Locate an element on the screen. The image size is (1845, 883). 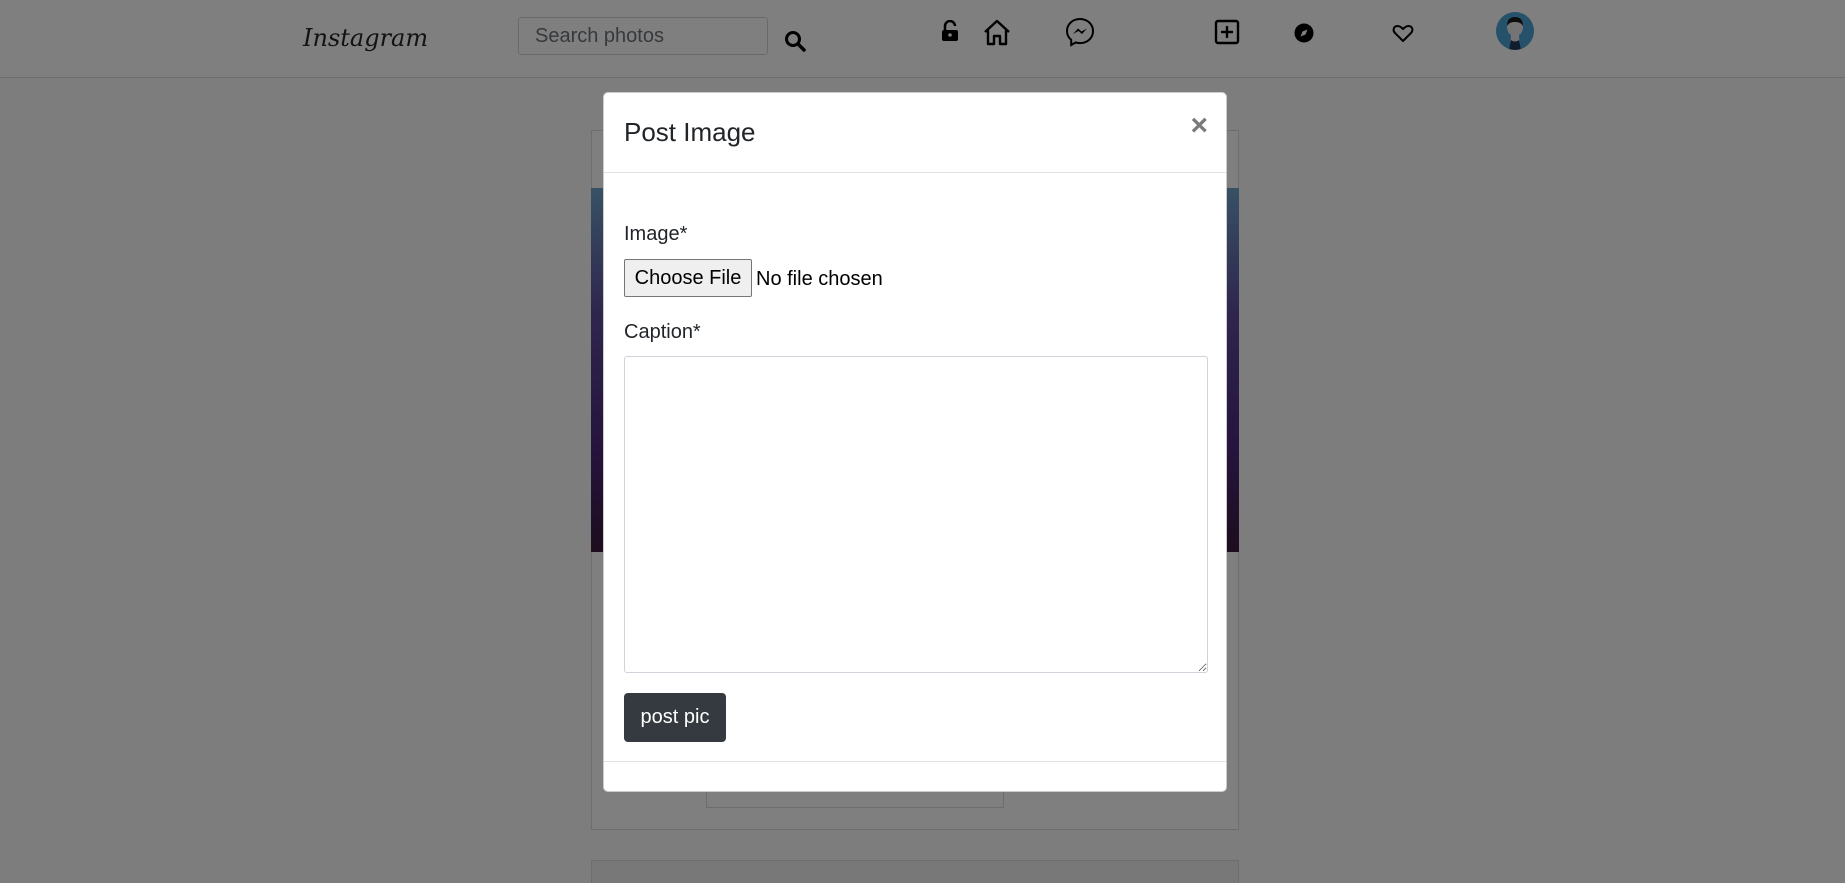
image-label: Image* is located at coordinates (656, 234).